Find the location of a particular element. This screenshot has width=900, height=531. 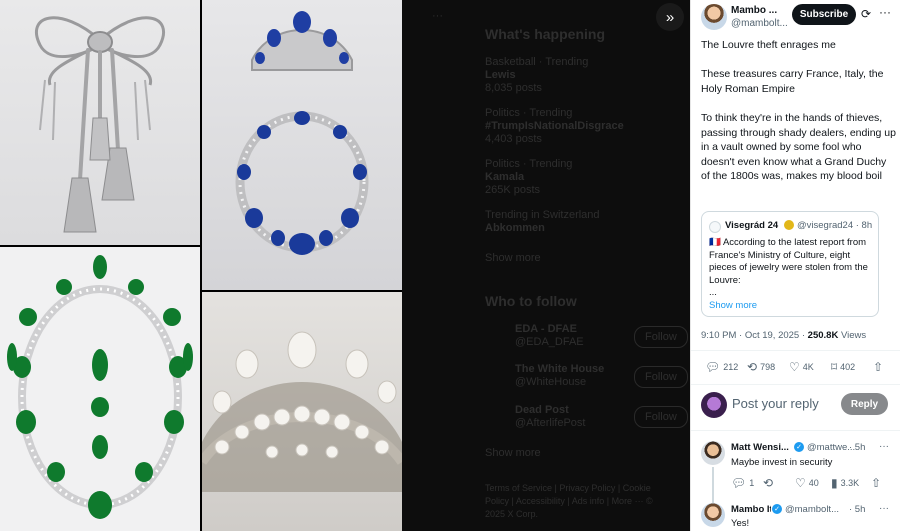

reply-button: Reply is located at coordinates (864, 404).